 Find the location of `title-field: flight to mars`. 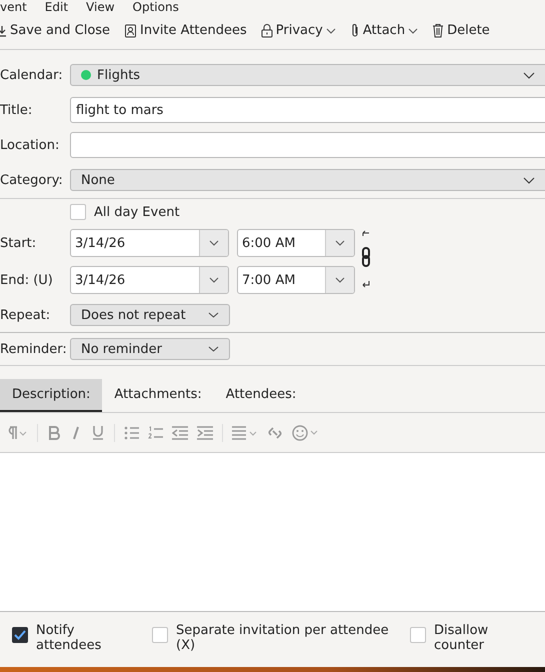

title-field: flight to mars is located at coordinates (307, 110).